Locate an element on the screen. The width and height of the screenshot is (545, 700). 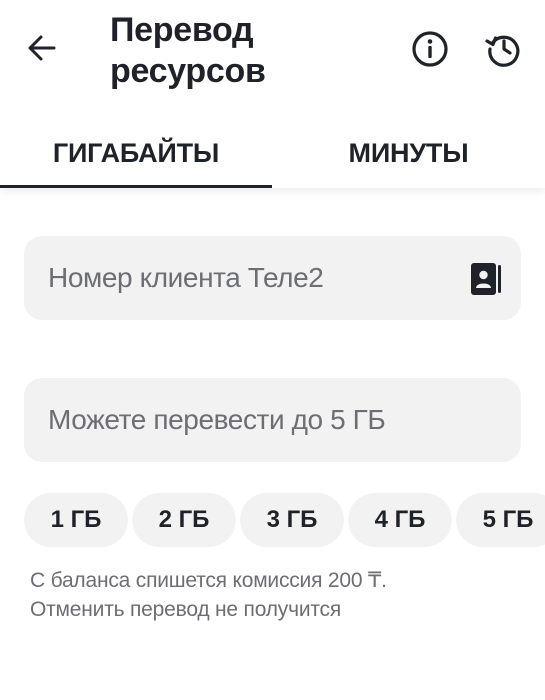
page-title: Перевод ресурсов is located at coordinates (240, 51).